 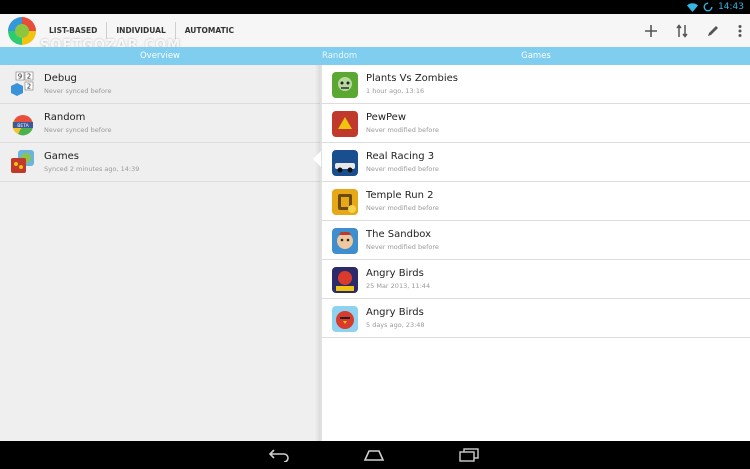 What do you see at coordinates (92, 169) in the screenshot?
I see `profile-status: Synced 2 minutes ago, 14:39` at bounding box center [92, 169].